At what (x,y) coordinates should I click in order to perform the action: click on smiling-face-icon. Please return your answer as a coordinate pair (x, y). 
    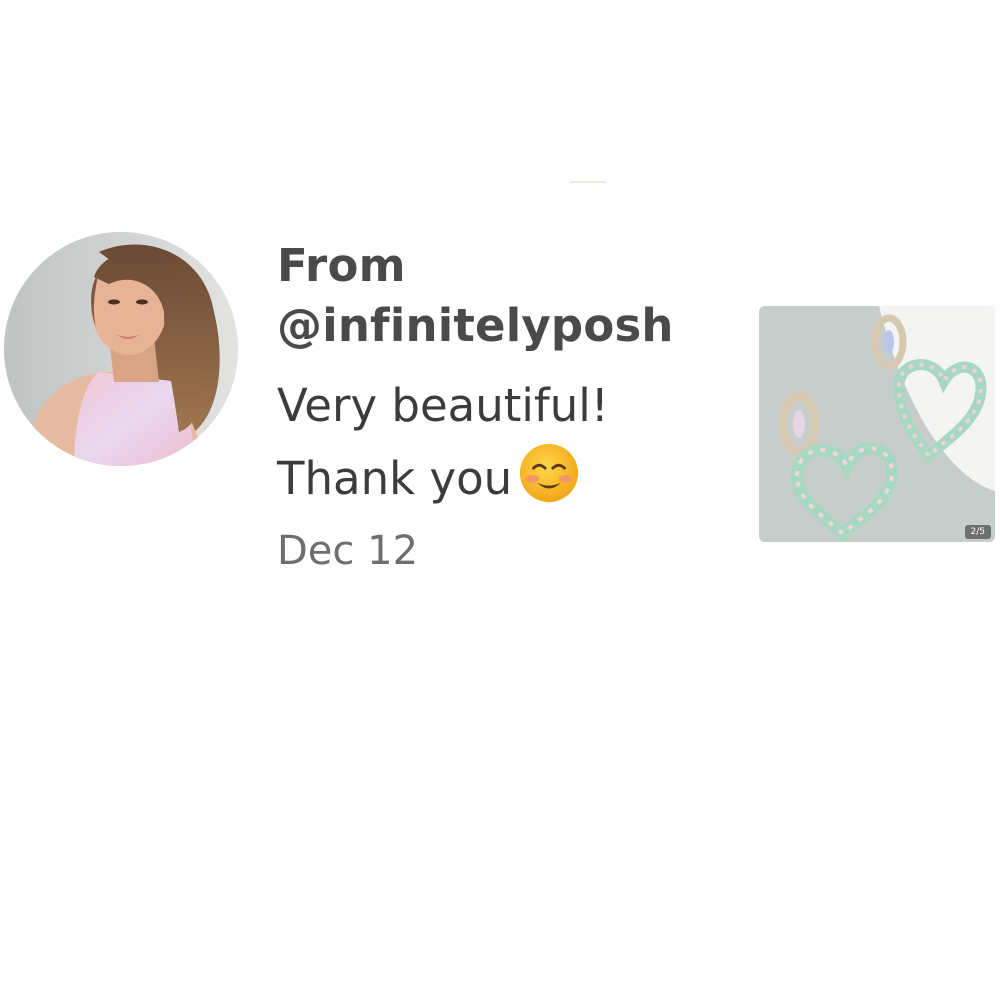
    Looking at the image, I should click on (549, 473).